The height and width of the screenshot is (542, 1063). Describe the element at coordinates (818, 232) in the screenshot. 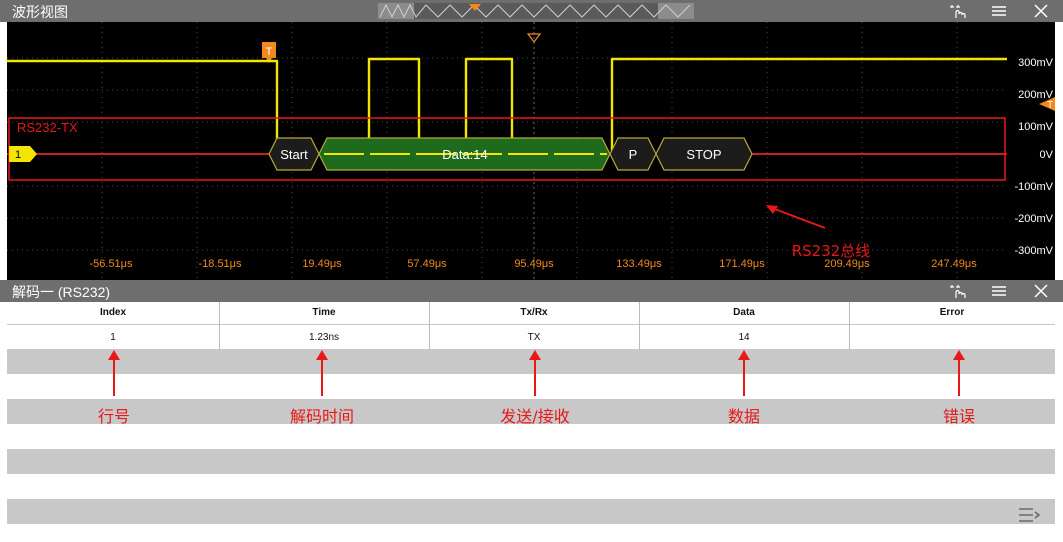

I see `bus-annotation: RS232总线` at that location.